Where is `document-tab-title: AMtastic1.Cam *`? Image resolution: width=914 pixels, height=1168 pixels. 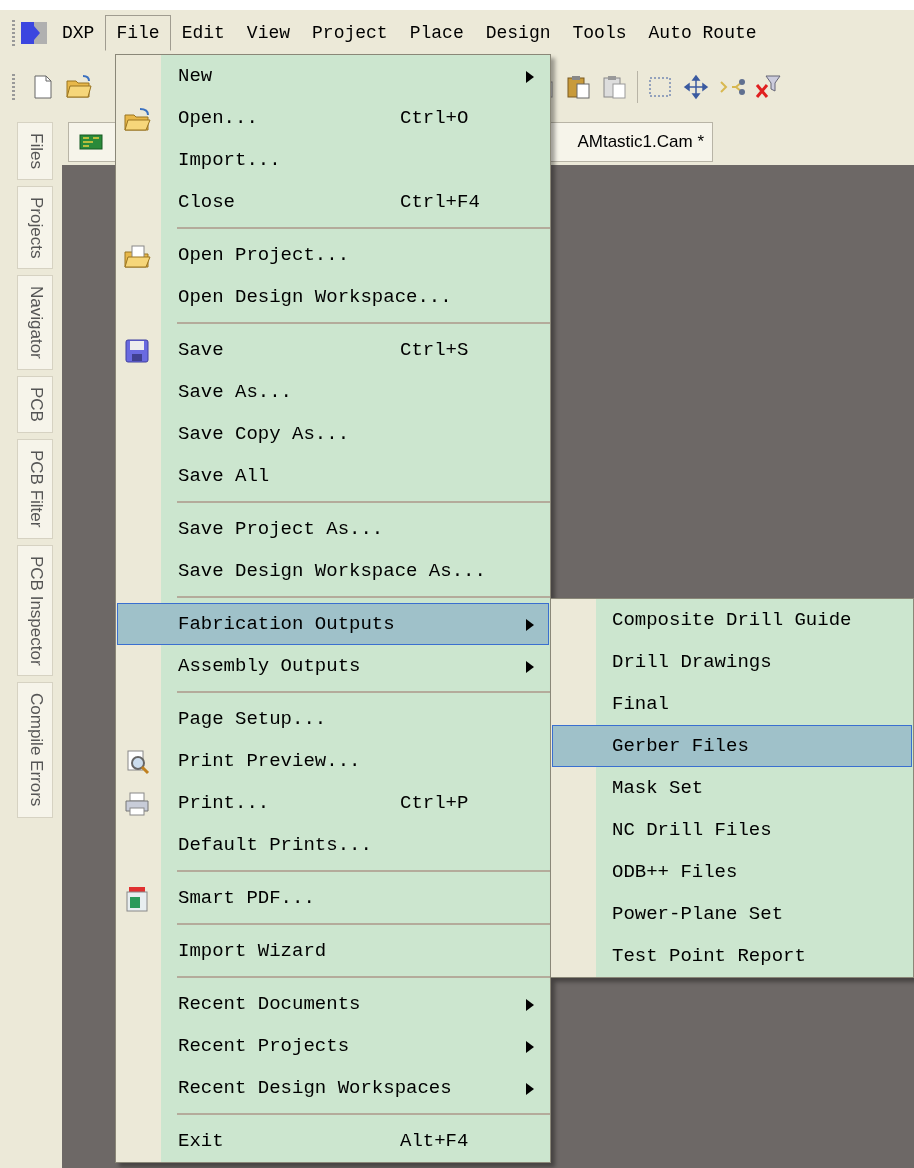 document-tab-title: AMtastic1.Cam * is located at coordinates (640, 141).